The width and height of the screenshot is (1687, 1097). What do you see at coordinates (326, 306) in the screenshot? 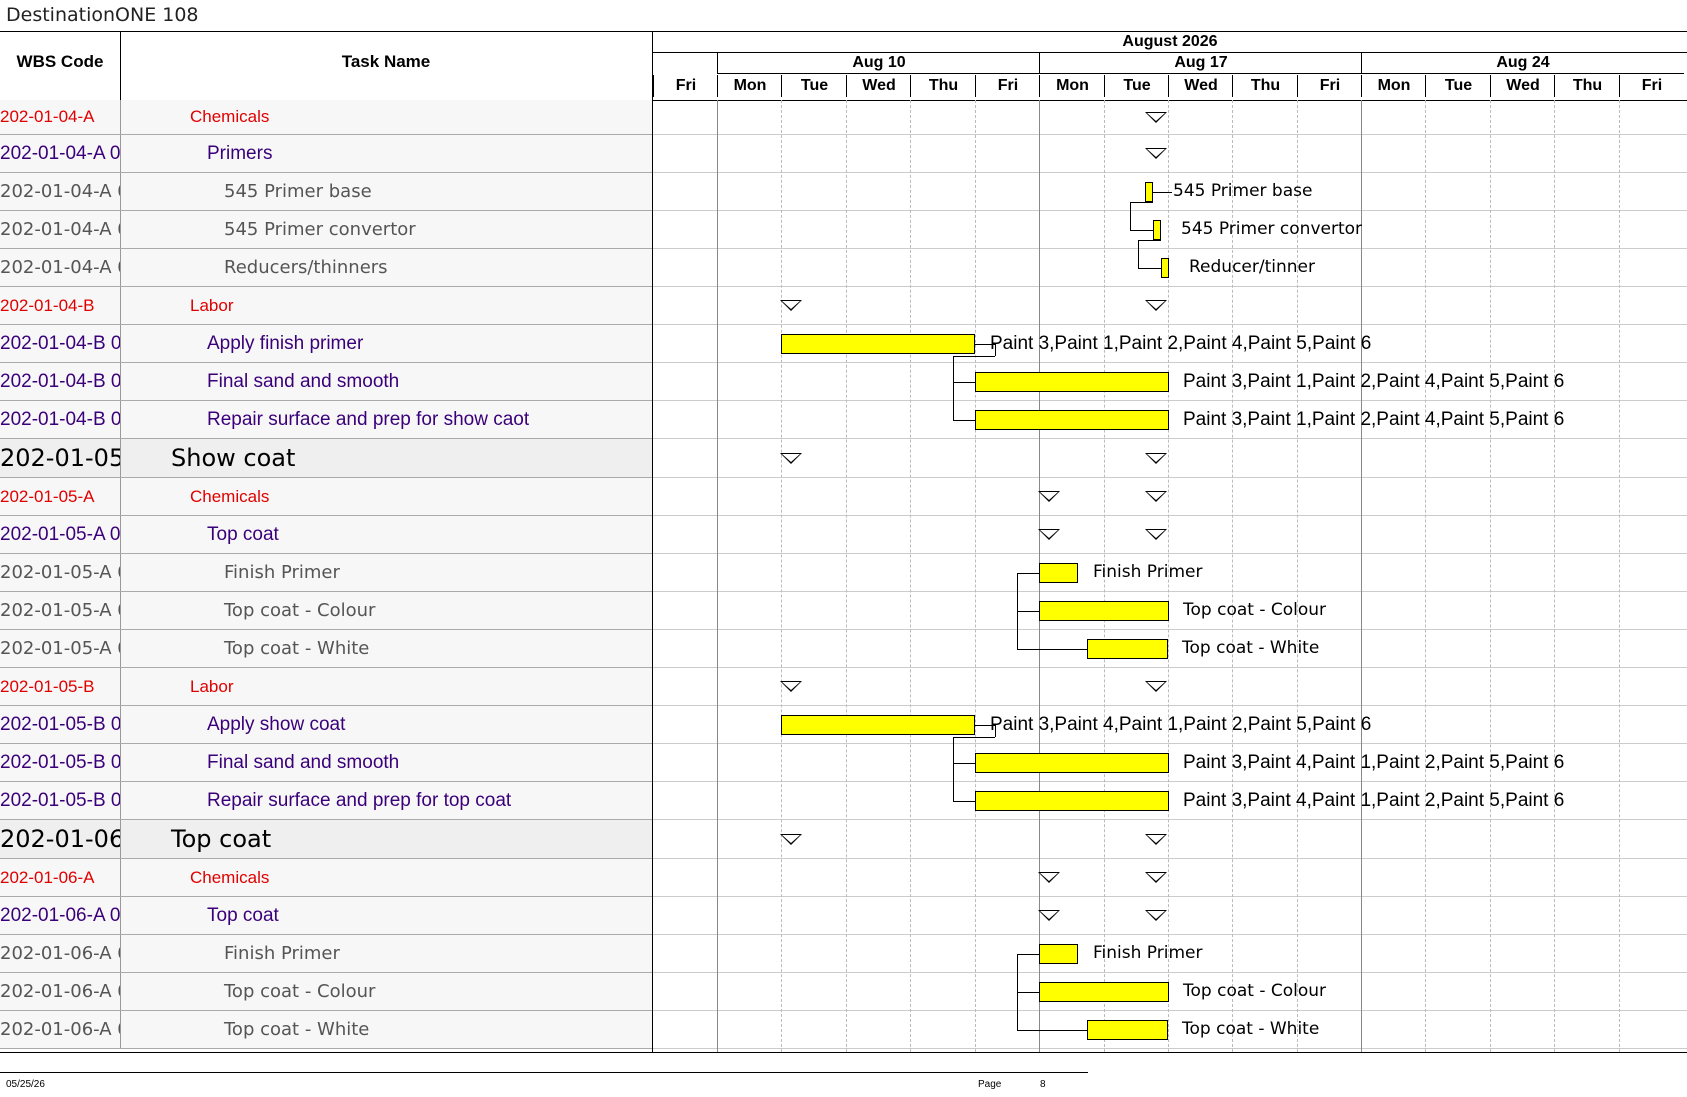
I see `table-row: 202-01-04-B Labor` at bounding box center [326, 306].